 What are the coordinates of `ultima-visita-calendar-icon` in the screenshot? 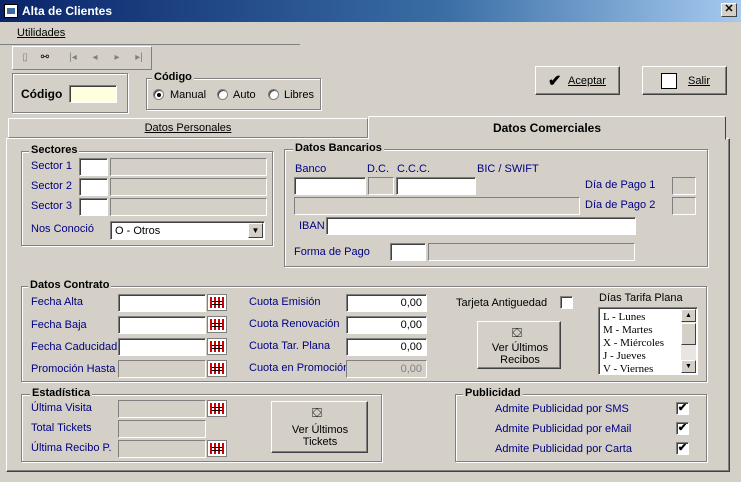 It's located at (217, 408).